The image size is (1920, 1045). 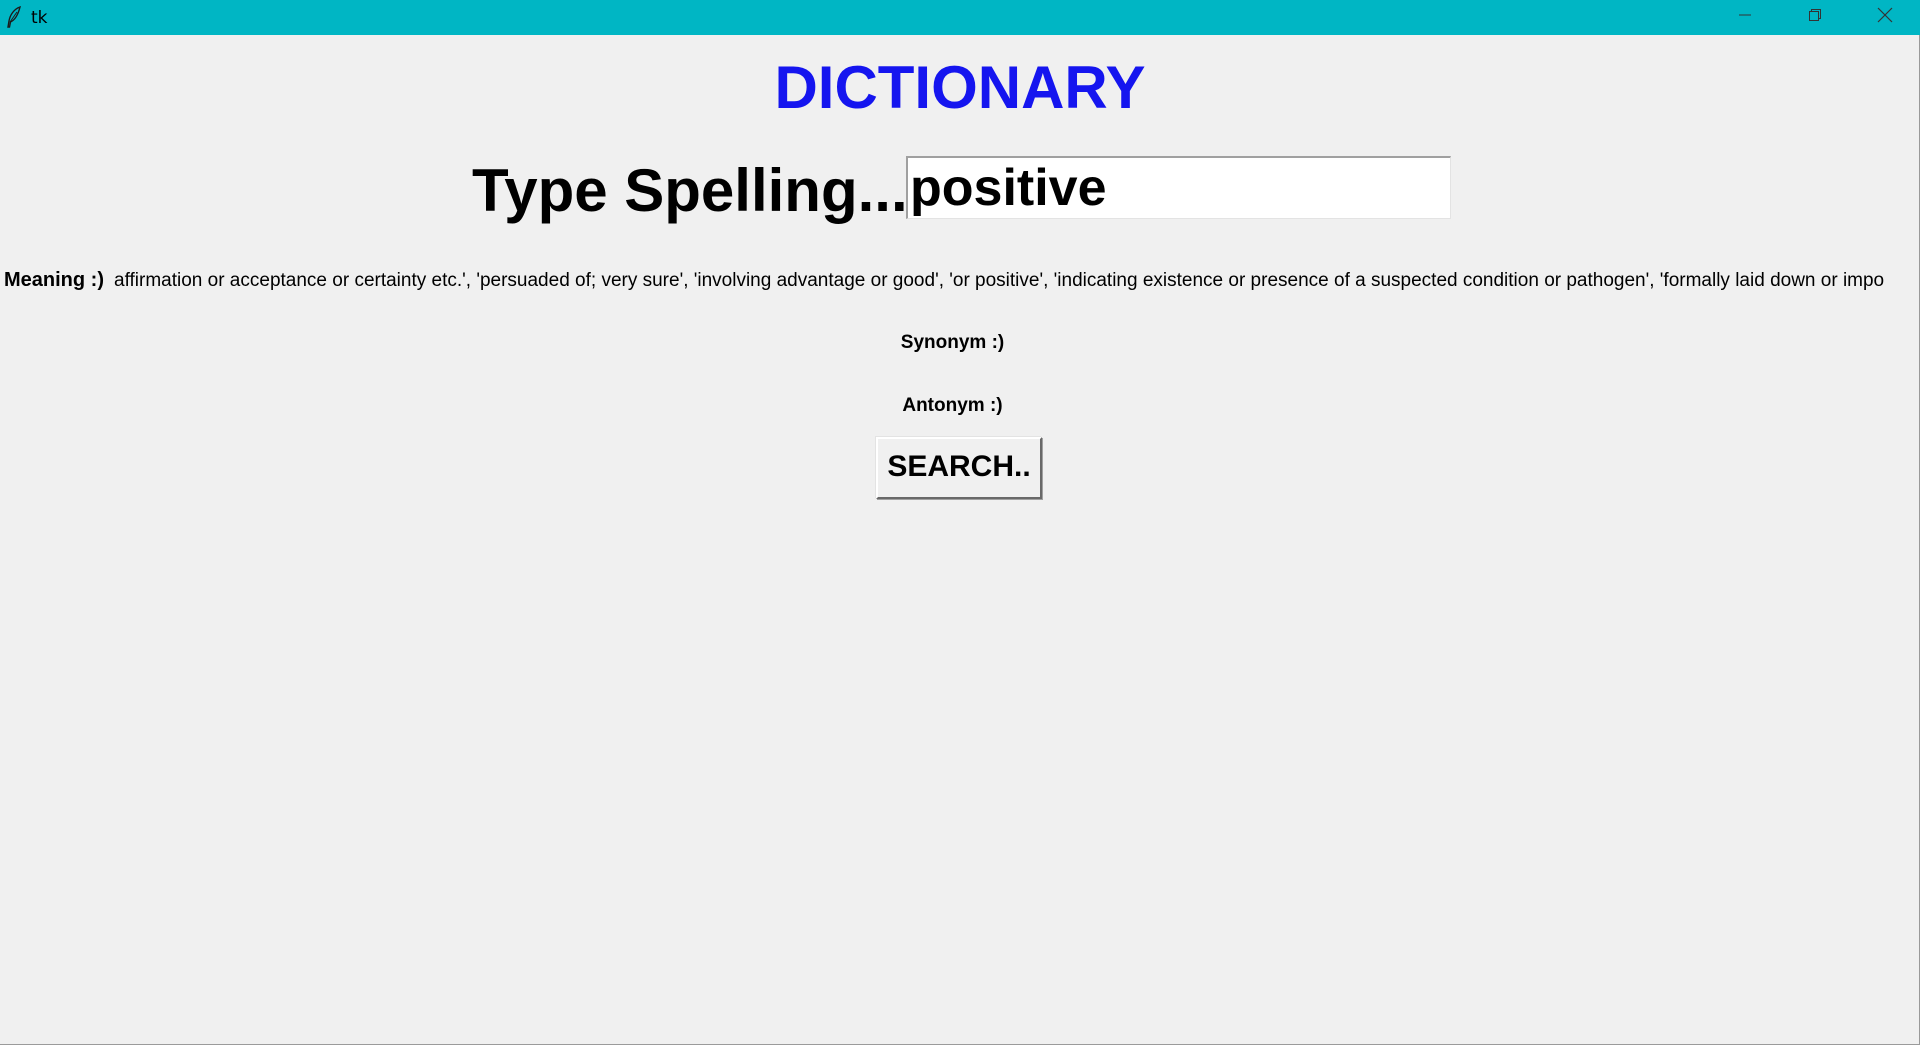 I want to click on close-button, so click(x=1885, y=17).